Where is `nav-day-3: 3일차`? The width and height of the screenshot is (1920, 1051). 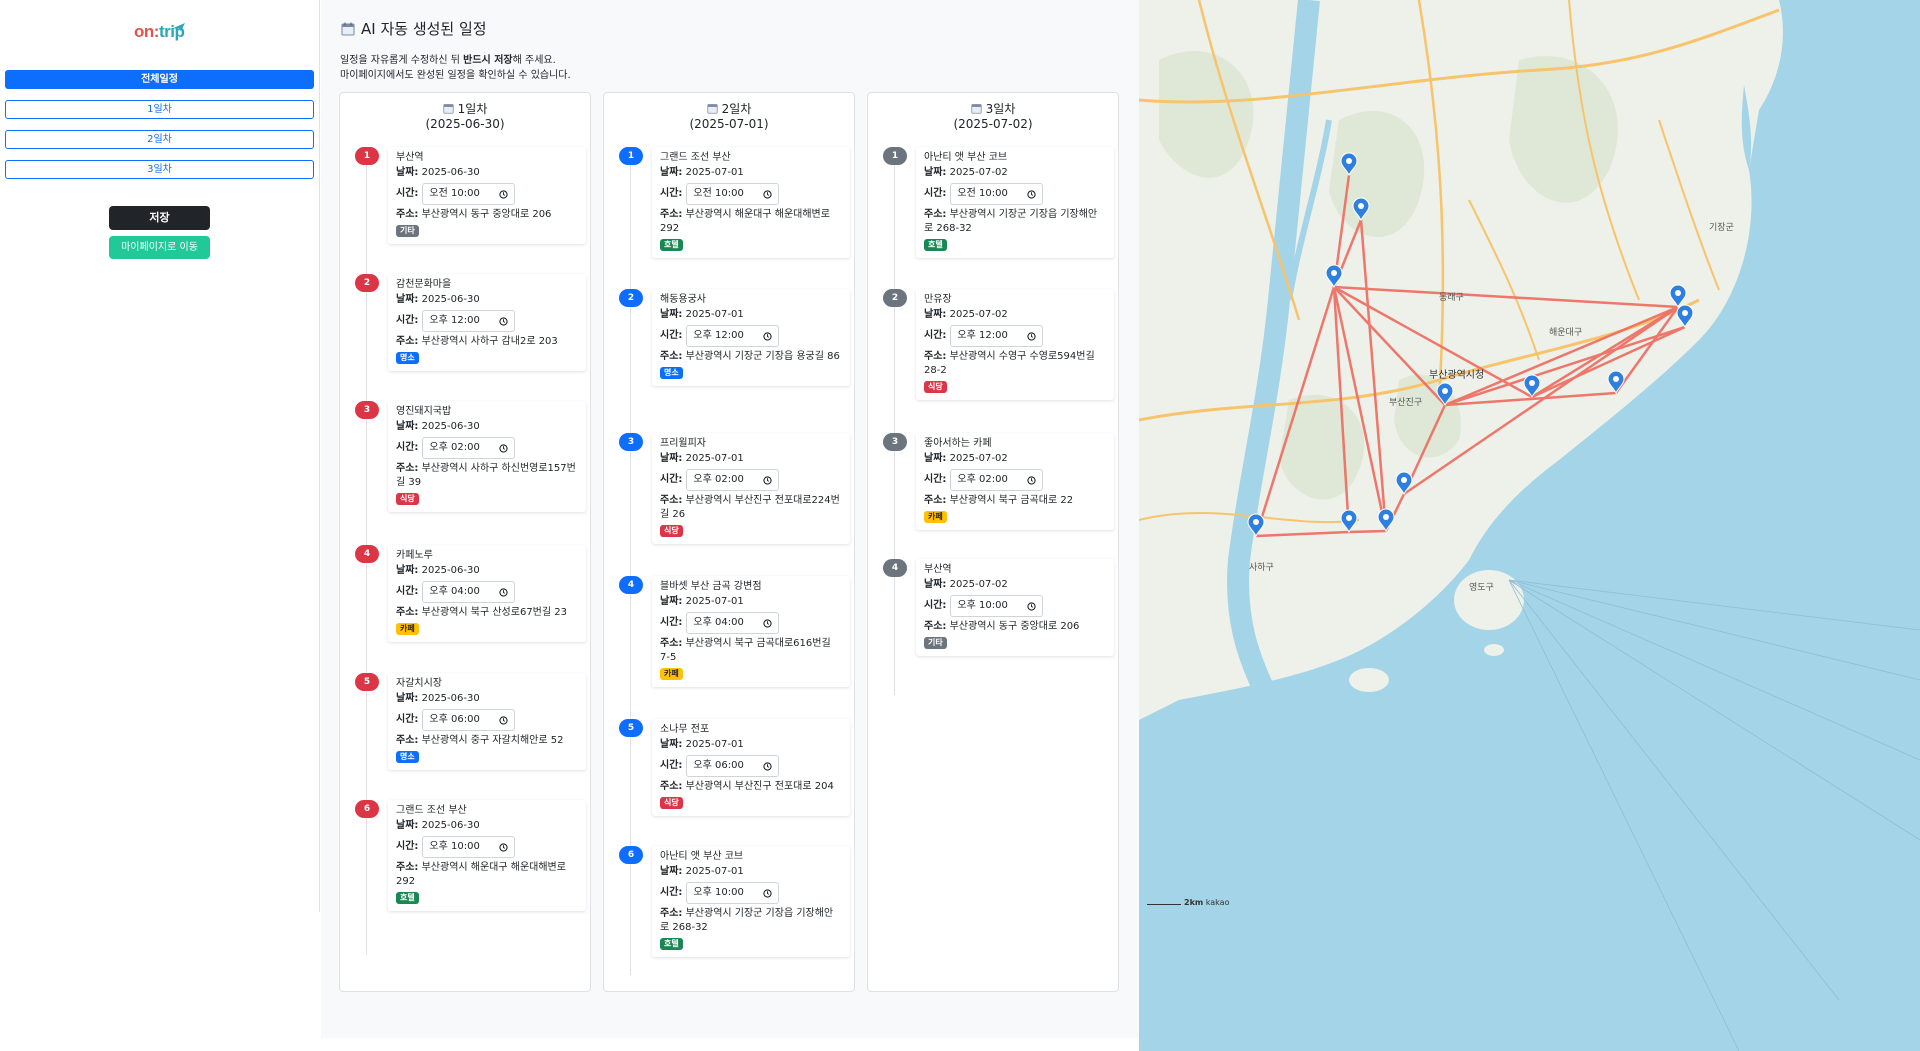 nav-day-3: 3일차 is located at coordinates (159, 169).